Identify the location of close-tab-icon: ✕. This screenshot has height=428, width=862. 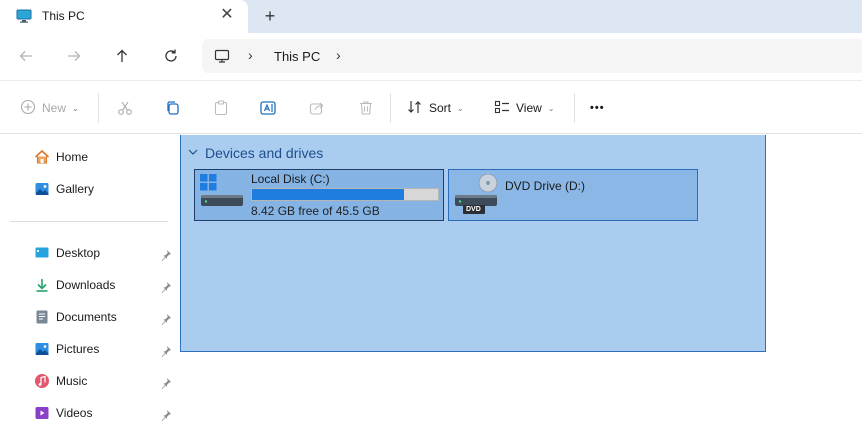
(227, 15).